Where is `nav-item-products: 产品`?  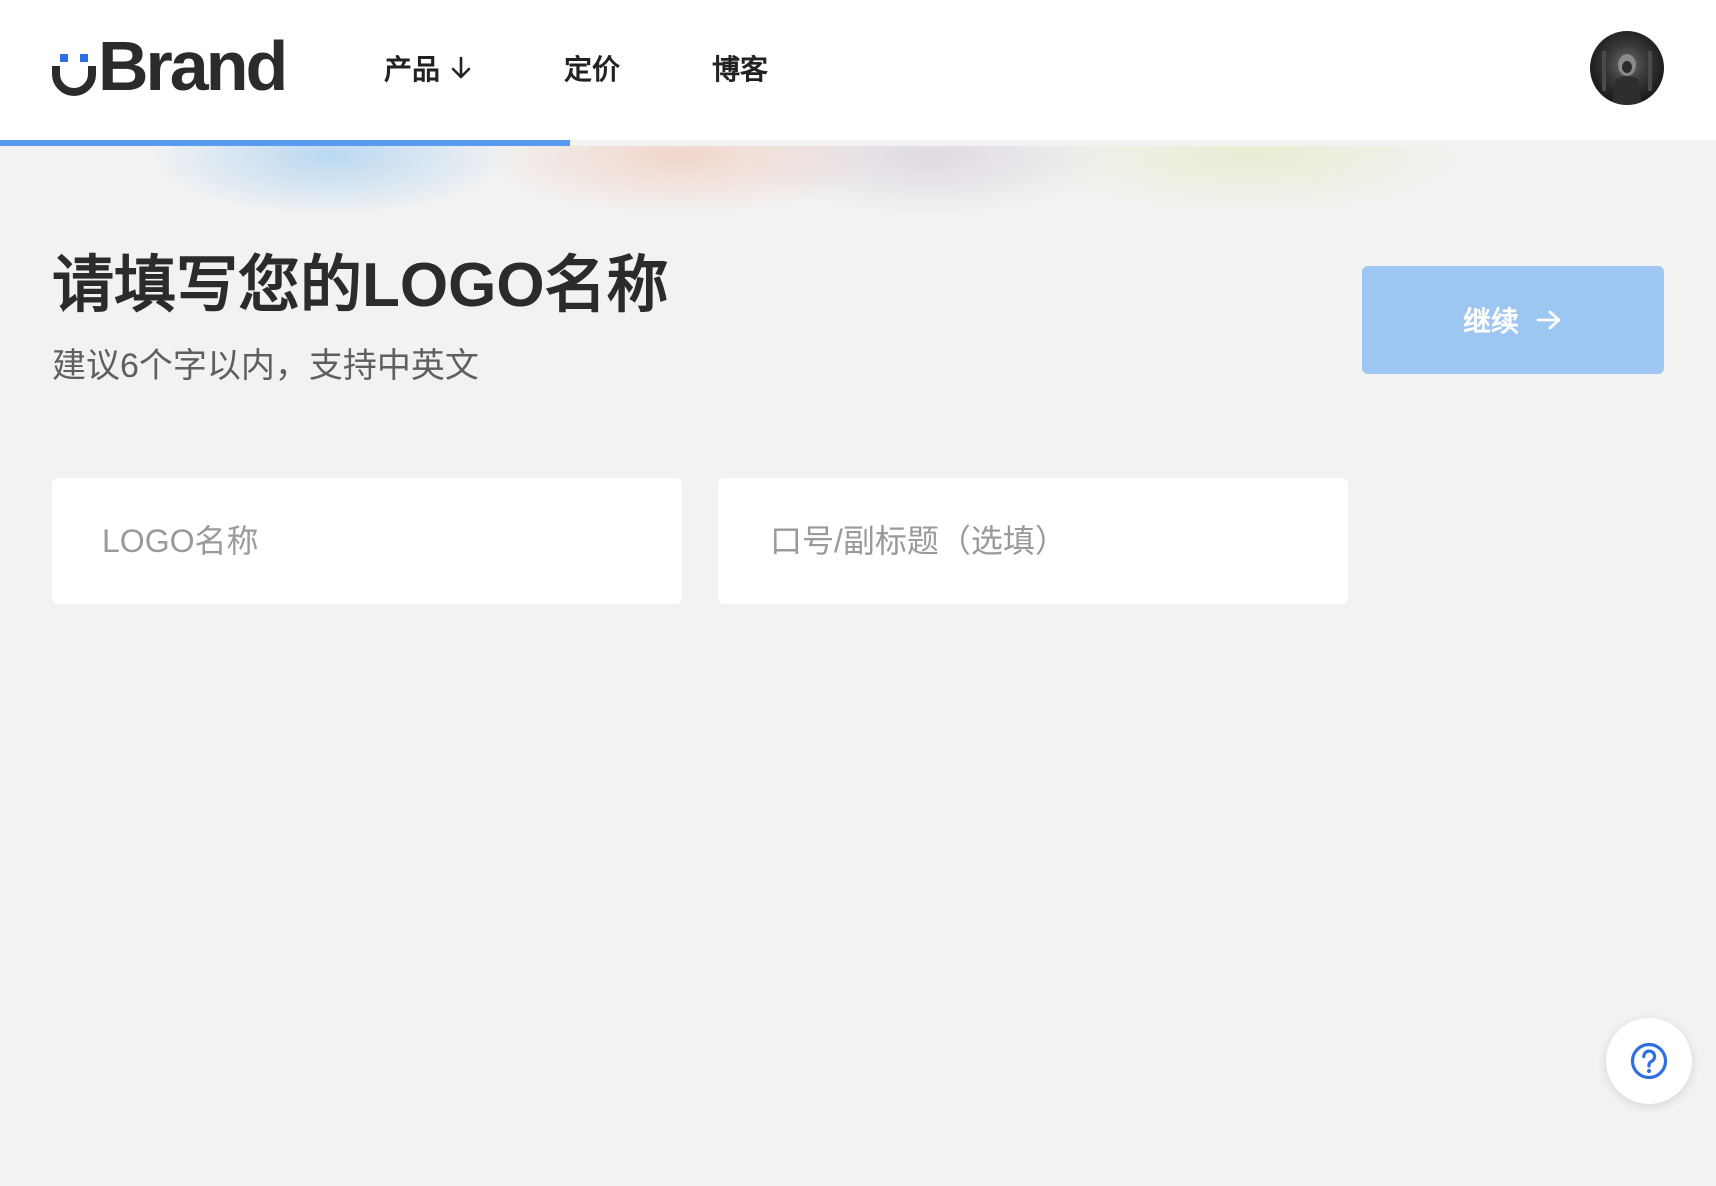 nav-item-products: 产品 is located at coordinates (428, 68).